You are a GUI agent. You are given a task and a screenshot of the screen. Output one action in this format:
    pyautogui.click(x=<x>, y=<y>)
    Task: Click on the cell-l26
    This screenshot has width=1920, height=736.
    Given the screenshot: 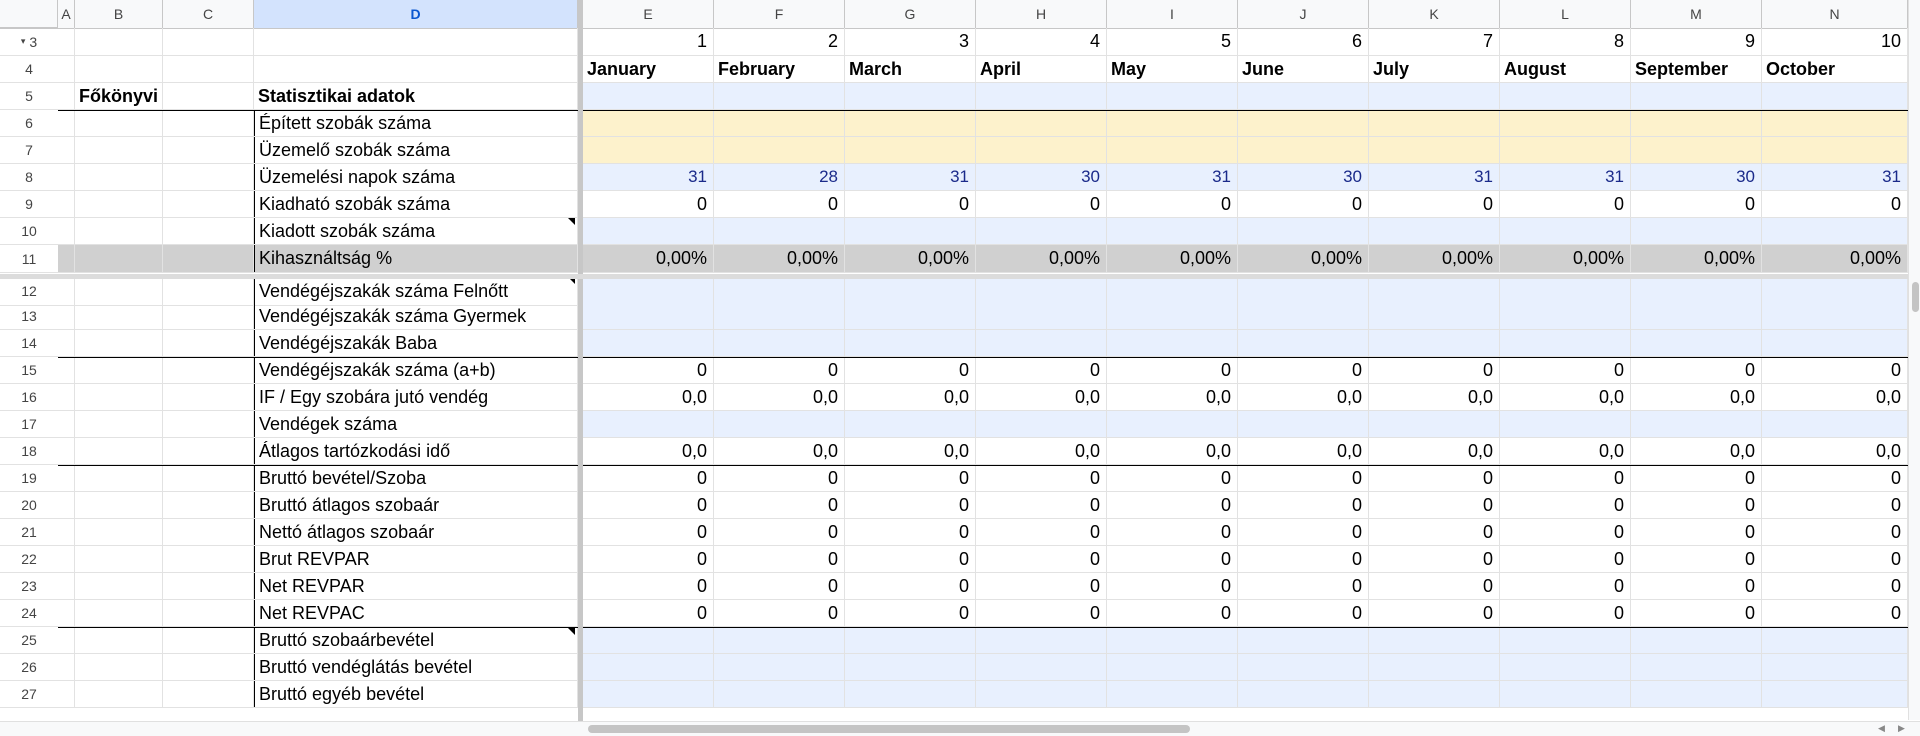 What is the action you would take?
    pyautogui.click(x=1565, y=667)
    